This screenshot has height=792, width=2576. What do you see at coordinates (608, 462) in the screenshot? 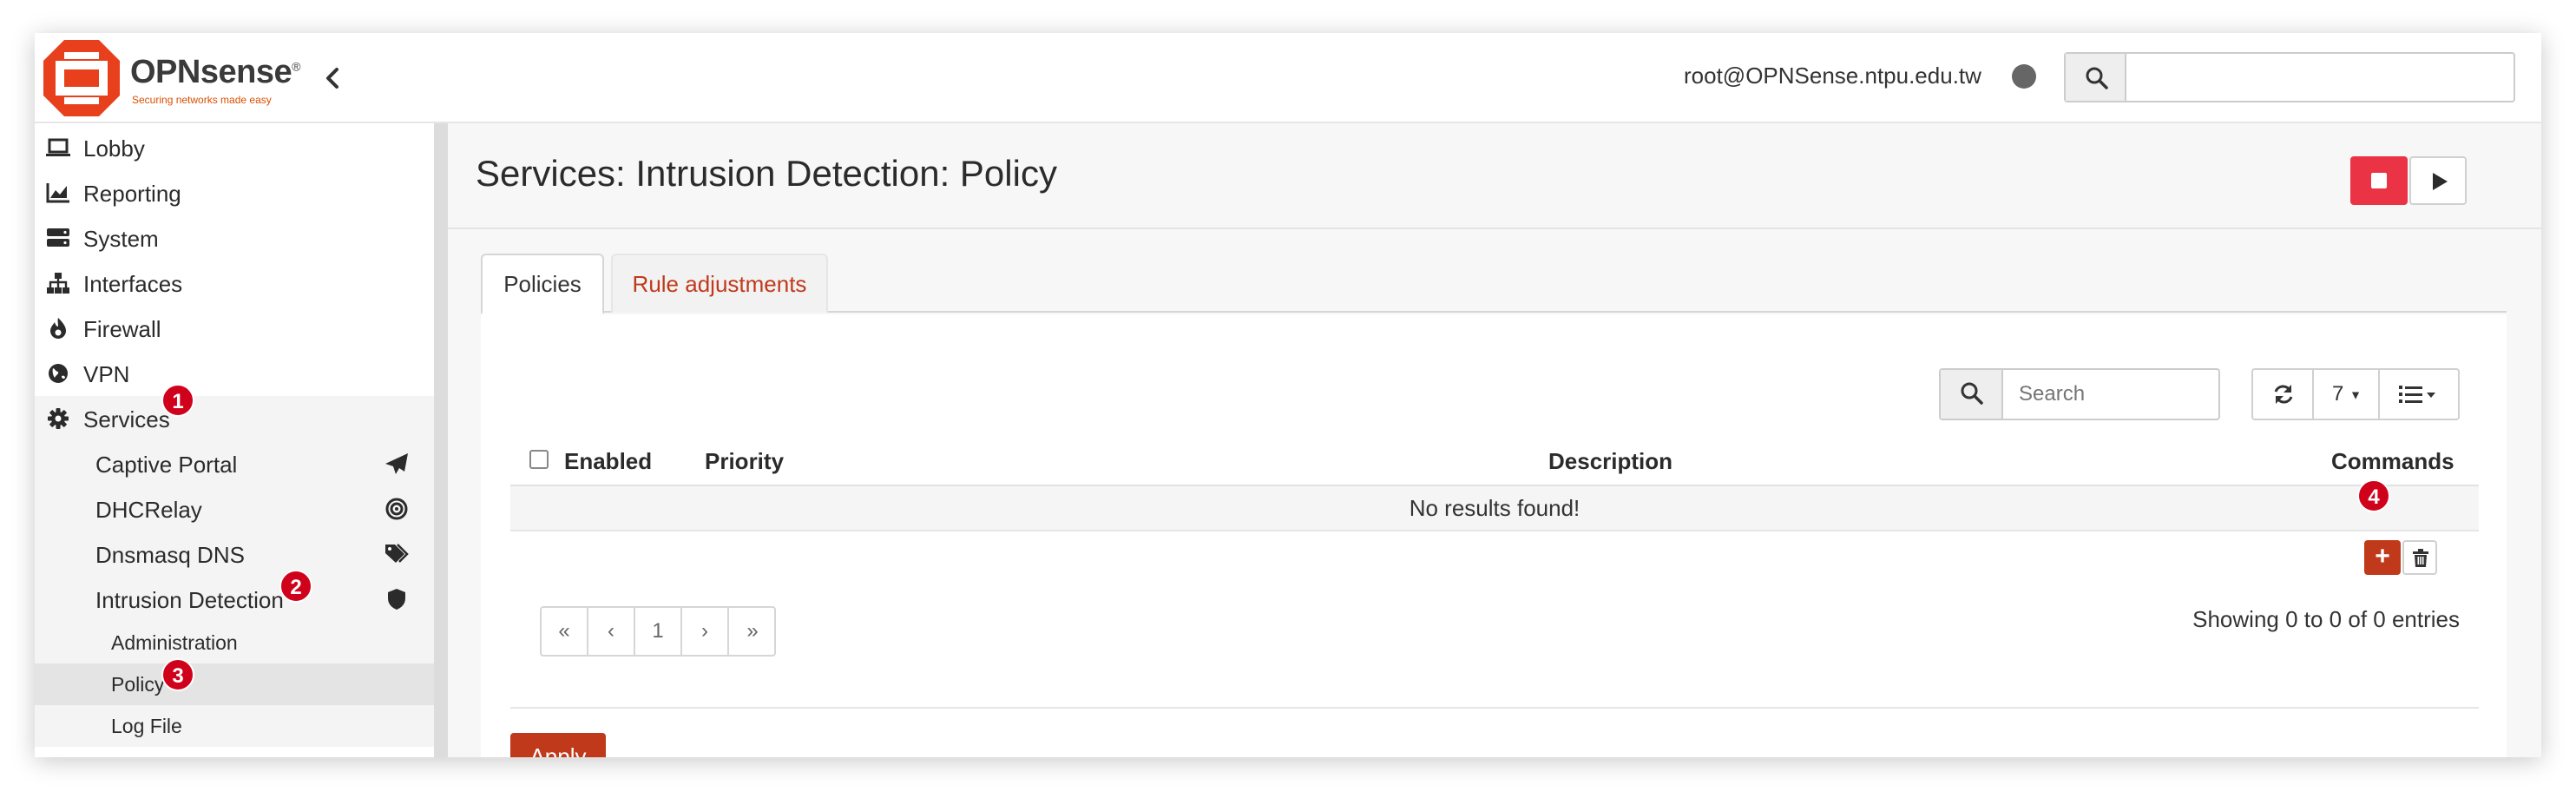
I see `column-header-enabled: Enabled` at bounding box center [608, 462].